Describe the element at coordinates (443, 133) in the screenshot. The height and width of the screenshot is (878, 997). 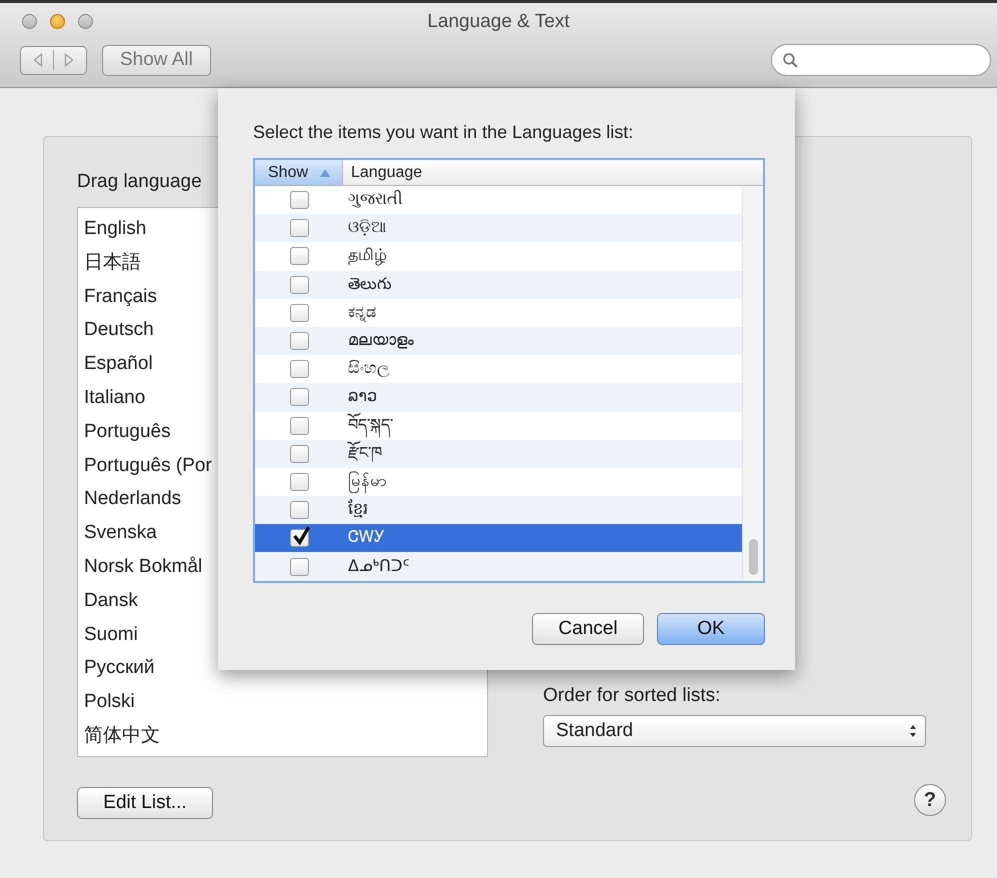
I see `sheet-prompt: Select the items you want in the Languages list:` at that location.